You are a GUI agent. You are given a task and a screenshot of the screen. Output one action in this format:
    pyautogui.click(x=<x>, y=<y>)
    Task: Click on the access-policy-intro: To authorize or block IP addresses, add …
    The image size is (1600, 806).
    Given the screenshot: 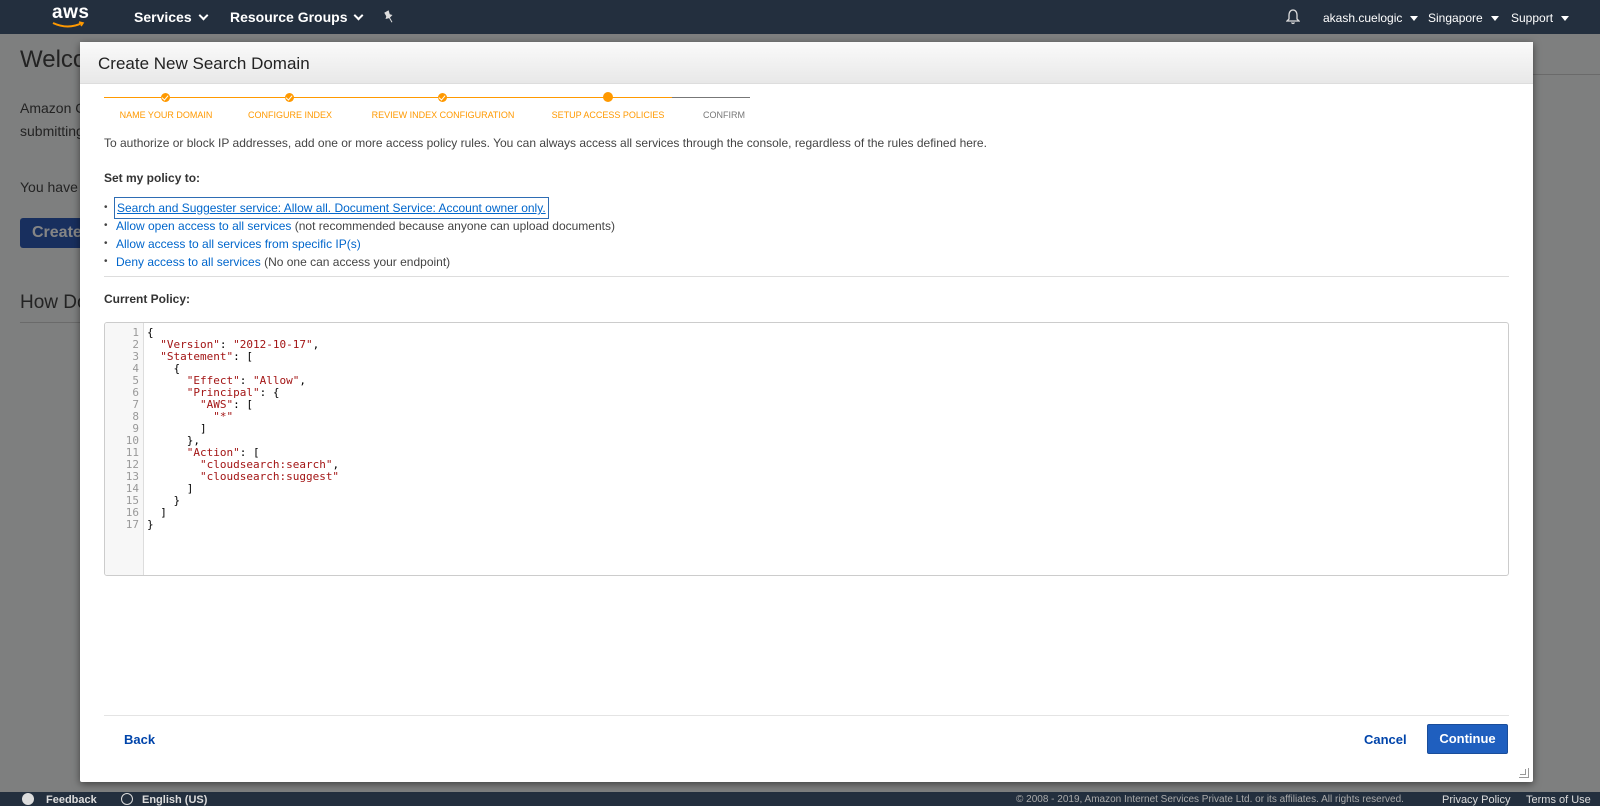 What is the action you would take?
    pyautogui.click(x=545, y=143)
    